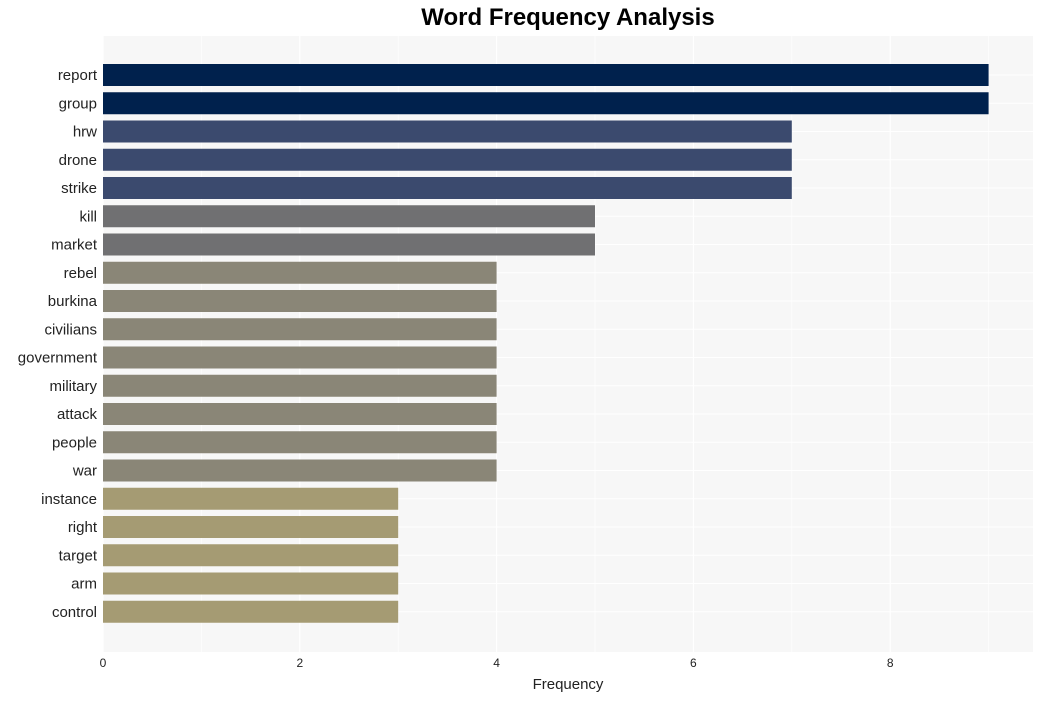 This screenshot has height=701, width=1042. Describe the element at coordinates (251, 555) in the screenshot. I see `bar-target` at that location.